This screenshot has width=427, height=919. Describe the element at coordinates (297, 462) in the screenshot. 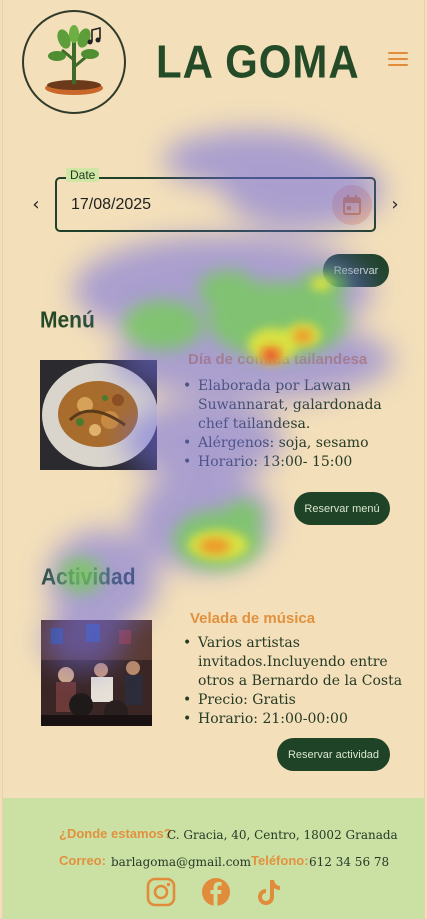

I see `list-item: Horario: 13:00- 15:00` at that location.